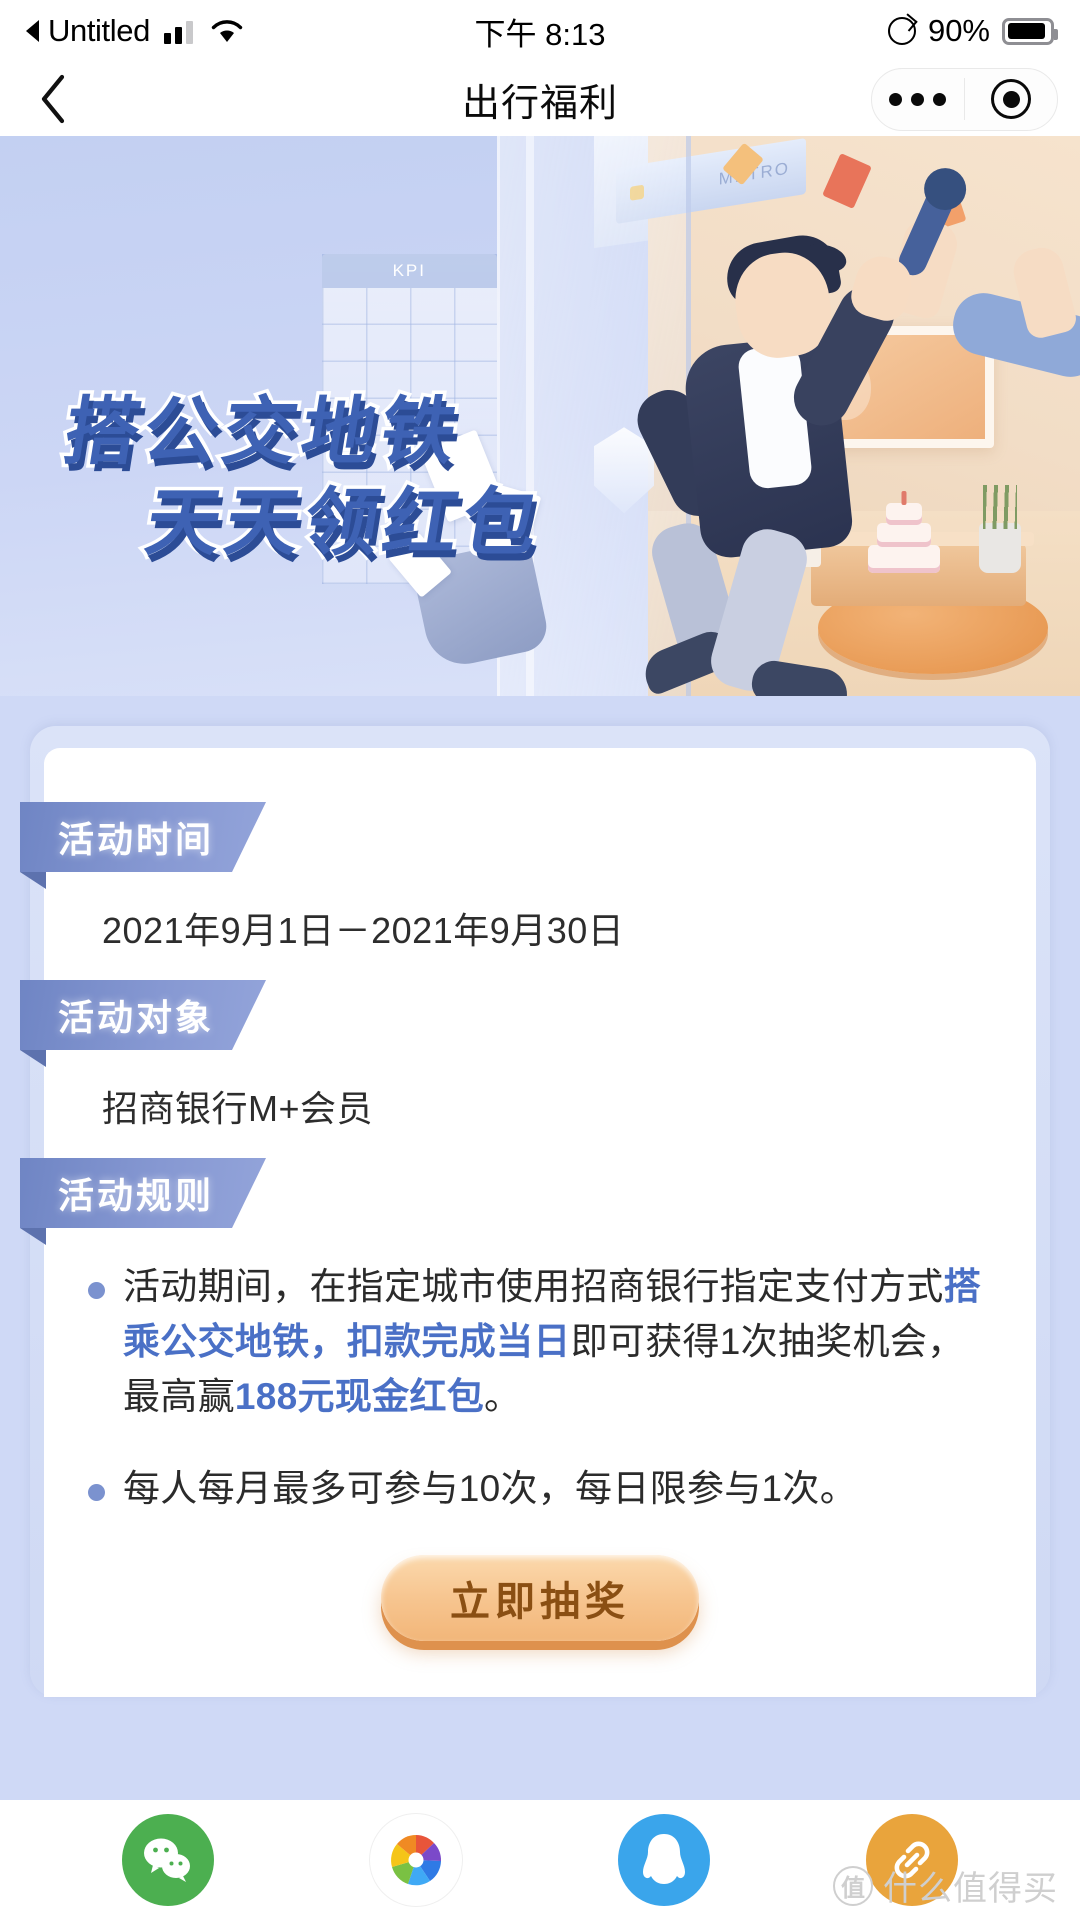  What do you see at coordinates (958, 30) in the screenshot?
I see `battery-percent-label: 90%` at bounding box center [958, 30].